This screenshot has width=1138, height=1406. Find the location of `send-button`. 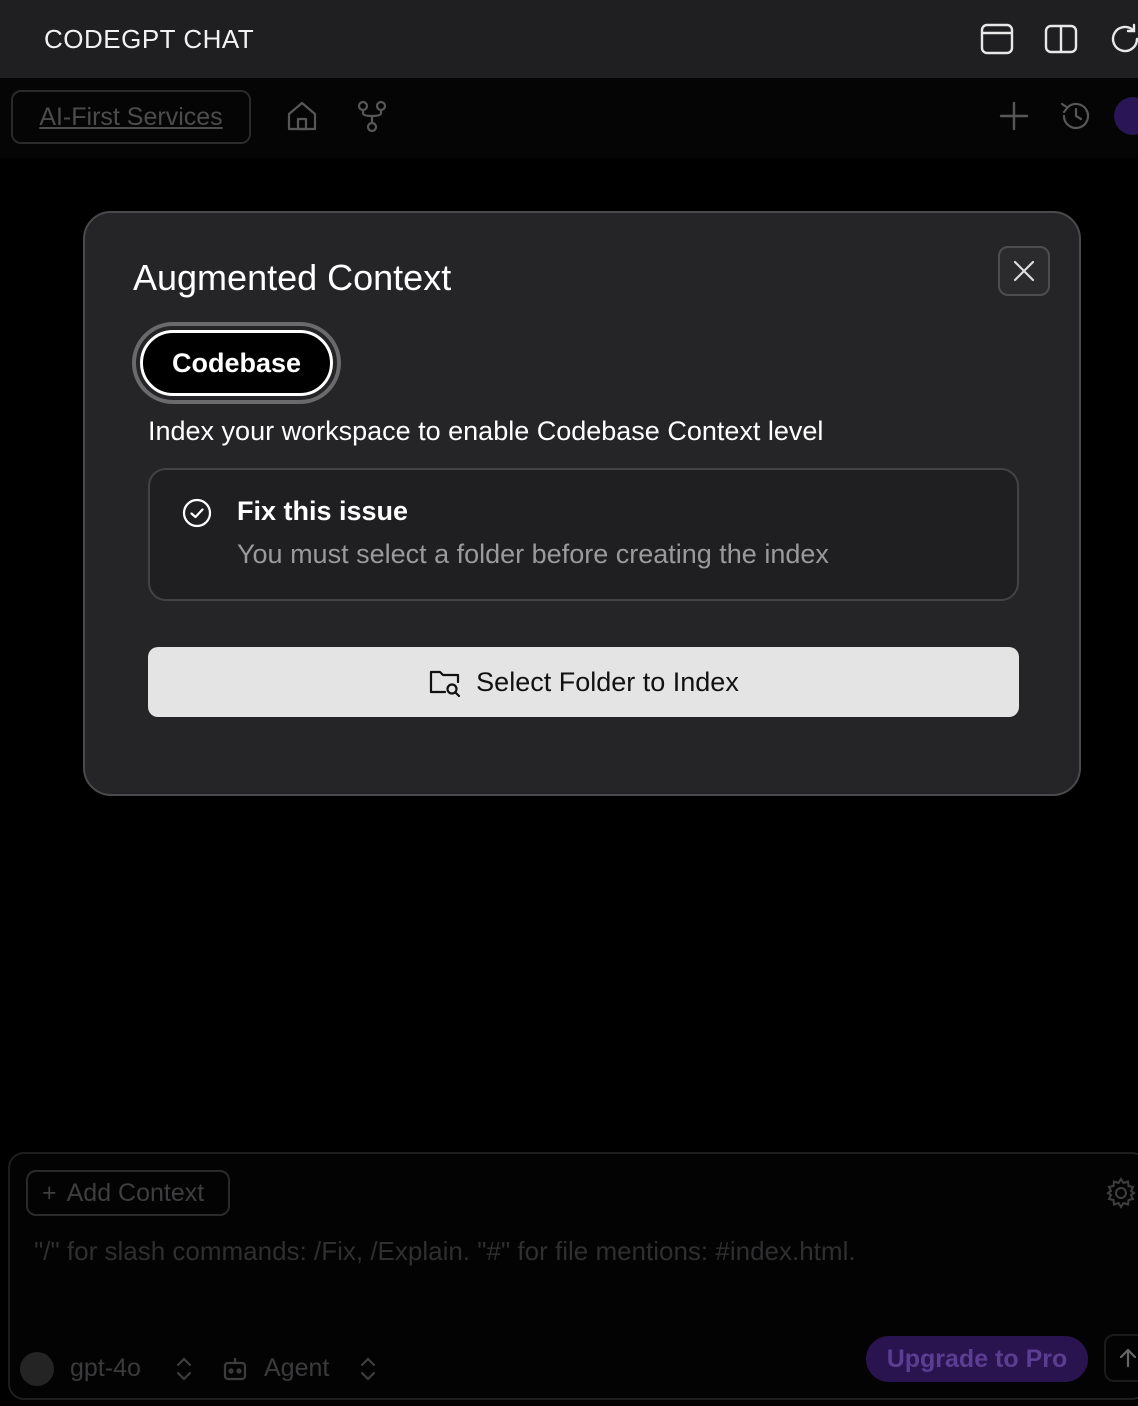

send-button is located at coordinates (1121, 1358).